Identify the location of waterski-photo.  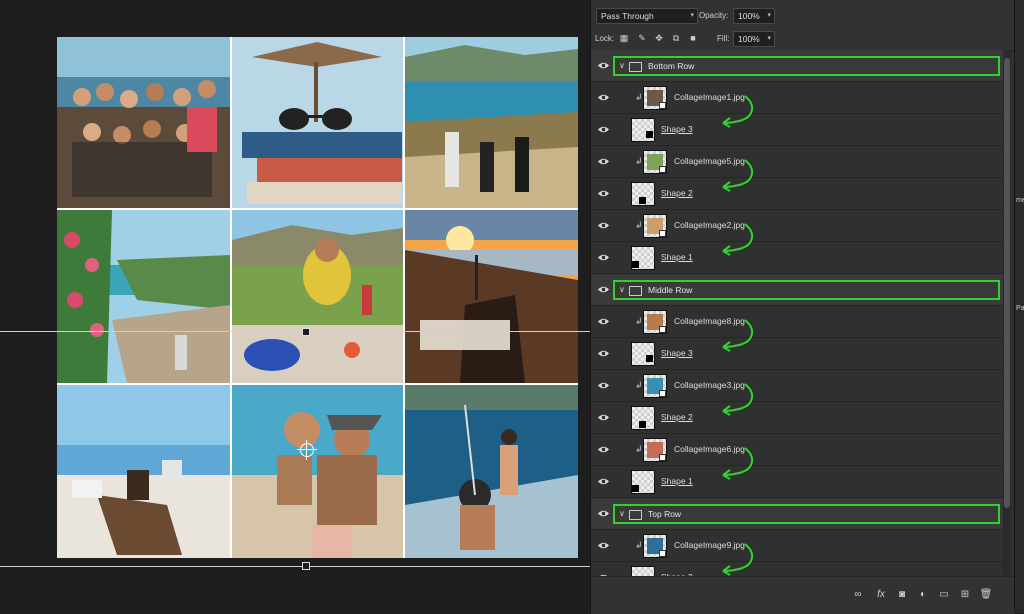
(491, 471).